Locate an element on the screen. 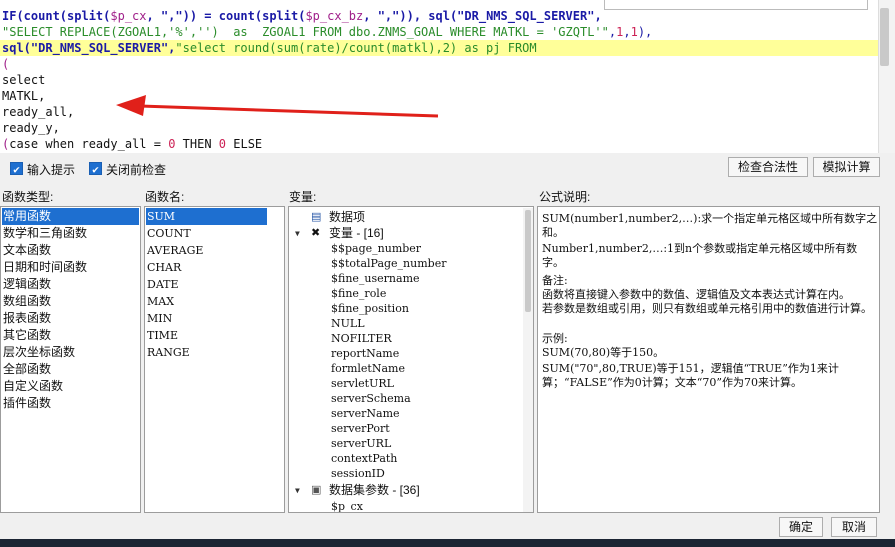  input-hint-label: 输入提示 is located at coordinates (51, 170).